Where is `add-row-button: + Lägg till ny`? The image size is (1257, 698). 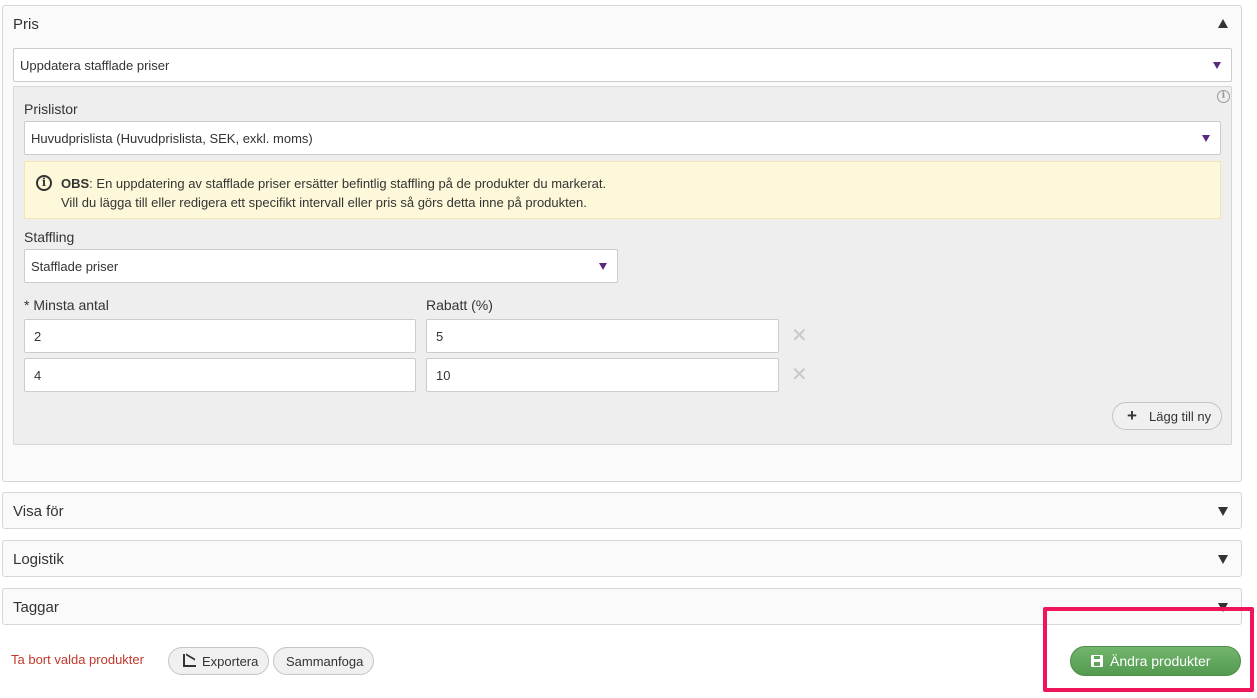 add-row-button: + Lägg till ny is located at coordinates (1167, 416).